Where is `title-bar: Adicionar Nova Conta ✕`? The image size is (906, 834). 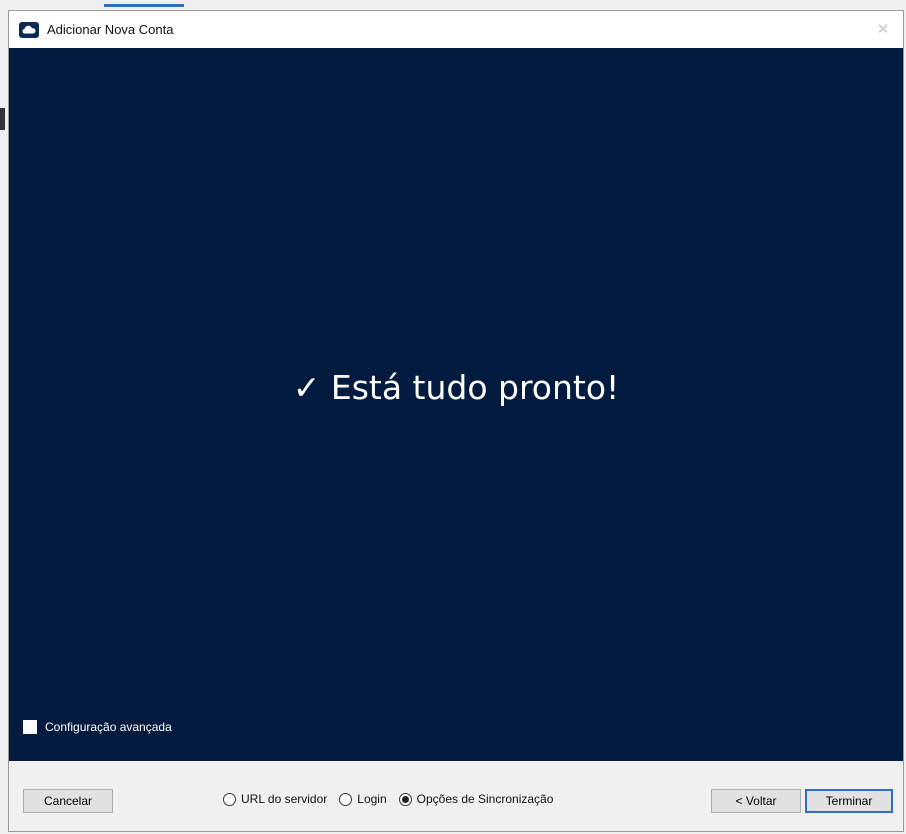
title-bar: Adicionar Nova Conta ✕ is located at coordinates (456, 29).